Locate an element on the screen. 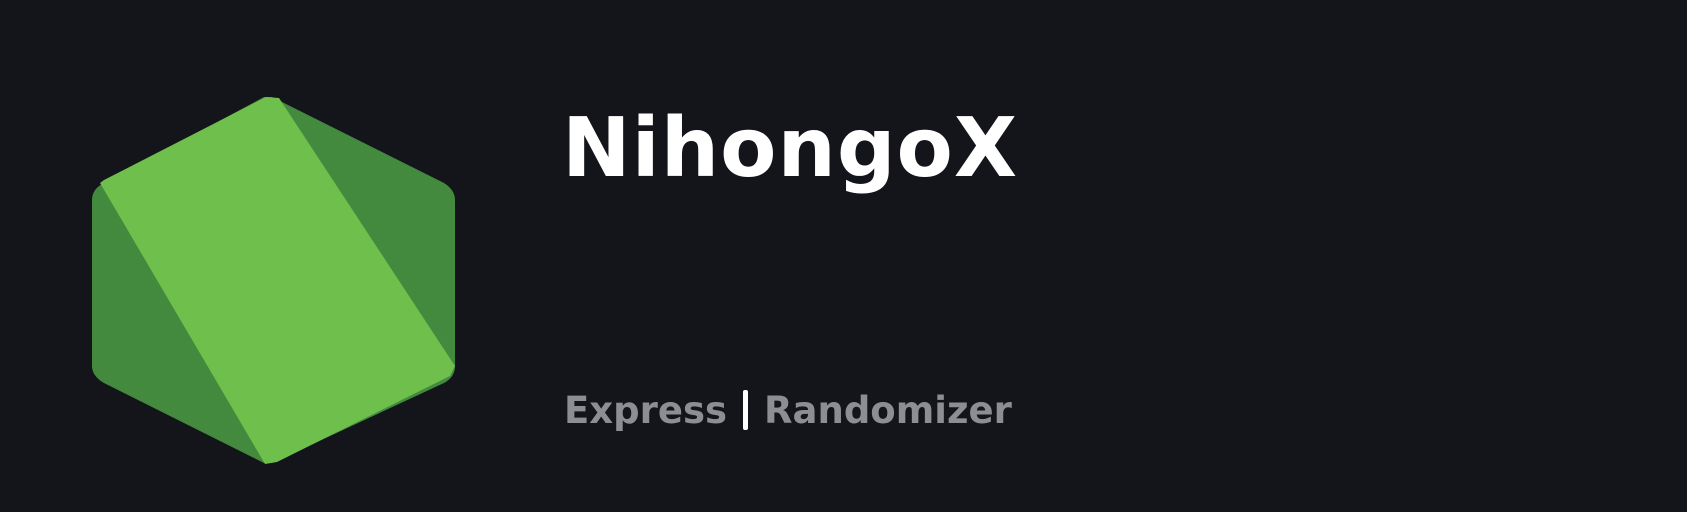 The image size is (1687, 512). subtitle-tags: Express Randomizer is located at coordinates (788, 410).